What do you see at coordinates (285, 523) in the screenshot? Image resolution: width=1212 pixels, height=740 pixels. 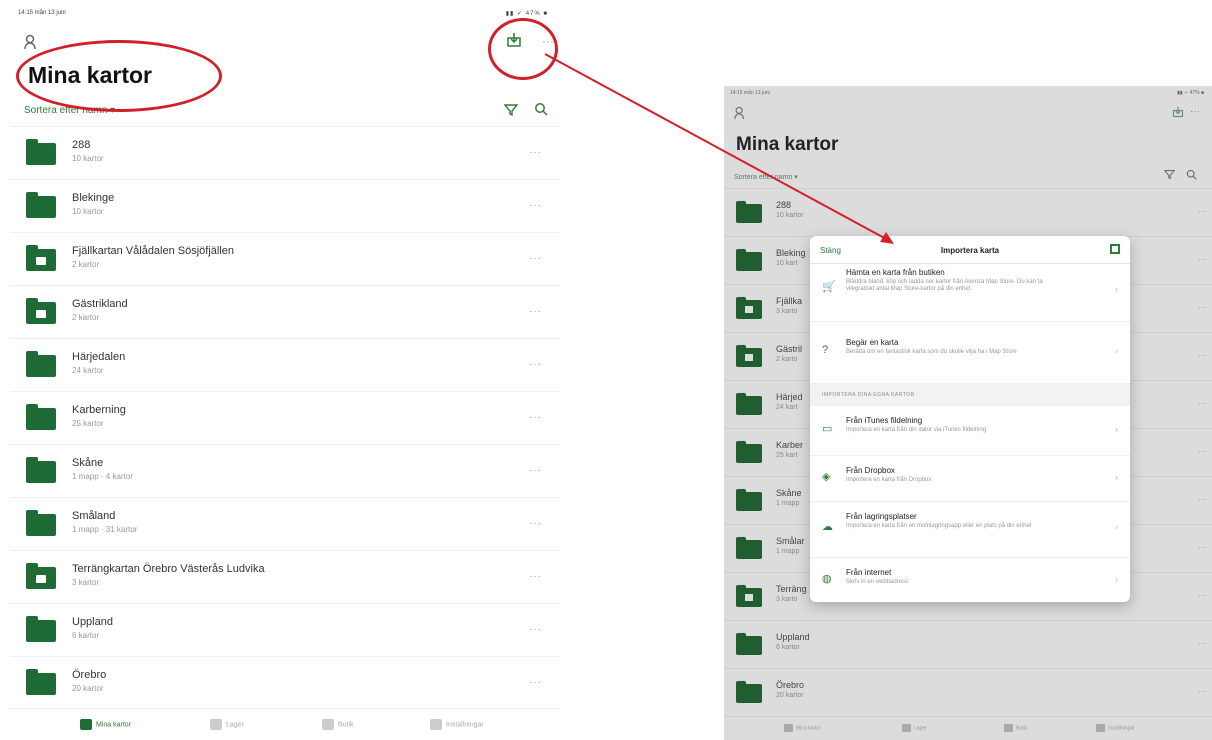 I see `list-item: Småland 1 mapp · 31 kartor ···` at bounding box center [285, 523].